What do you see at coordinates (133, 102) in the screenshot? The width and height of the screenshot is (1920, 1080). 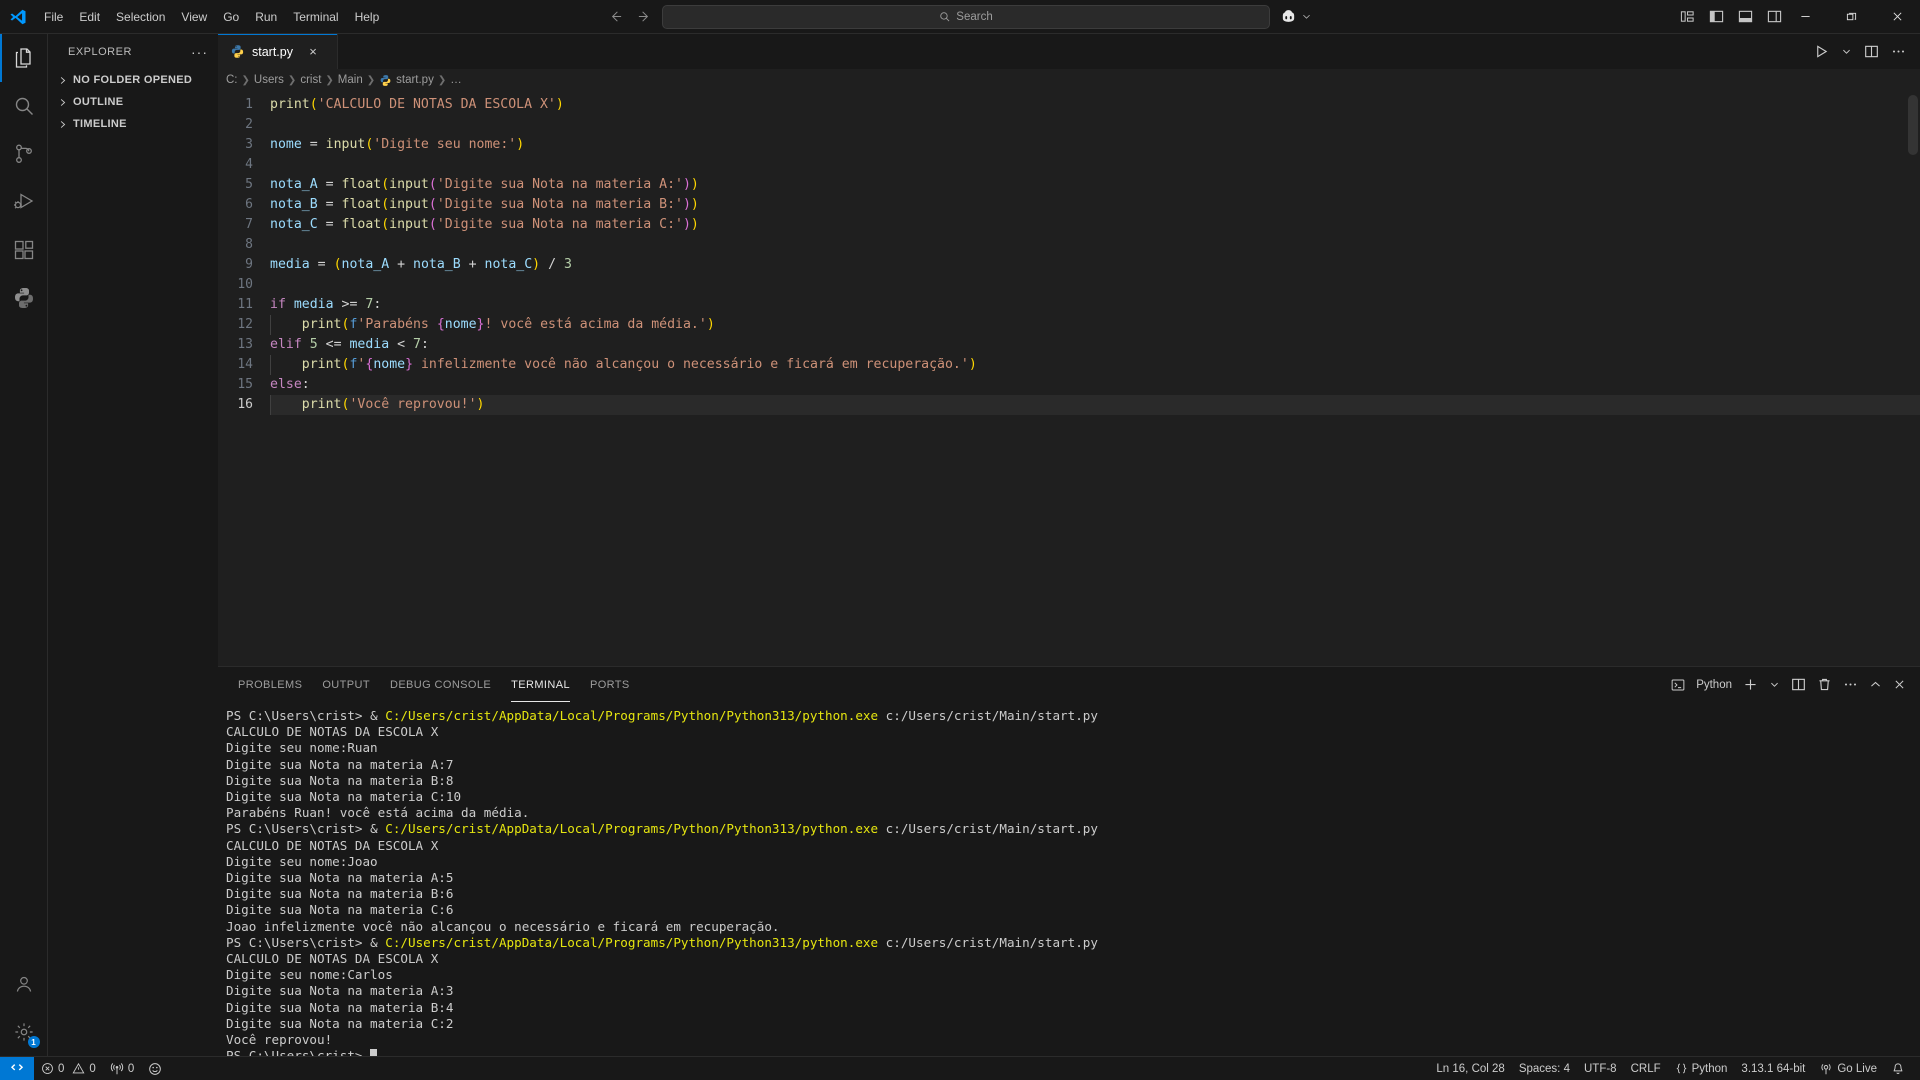 I see `sidebar-section-outline: OUTLINE` at bounding box center [133, 102].